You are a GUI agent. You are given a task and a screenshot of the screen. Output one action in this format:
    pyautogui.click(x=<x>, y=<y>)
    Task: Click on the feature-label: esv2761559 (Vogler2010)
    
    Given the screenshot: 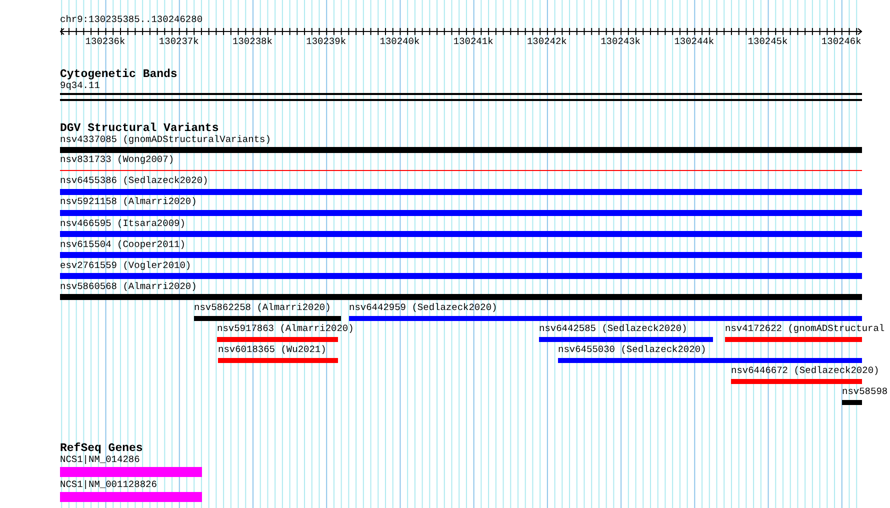 What is the action you would take?
    pyautogui.click(x=126, y=266)
    